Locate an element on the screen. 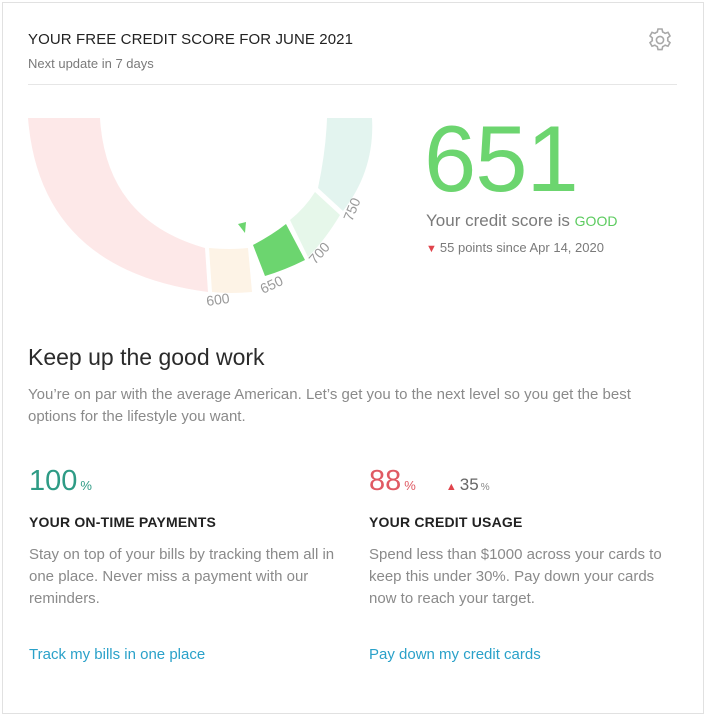  gauge-segment-excellent is located at coordinates (345, 164).